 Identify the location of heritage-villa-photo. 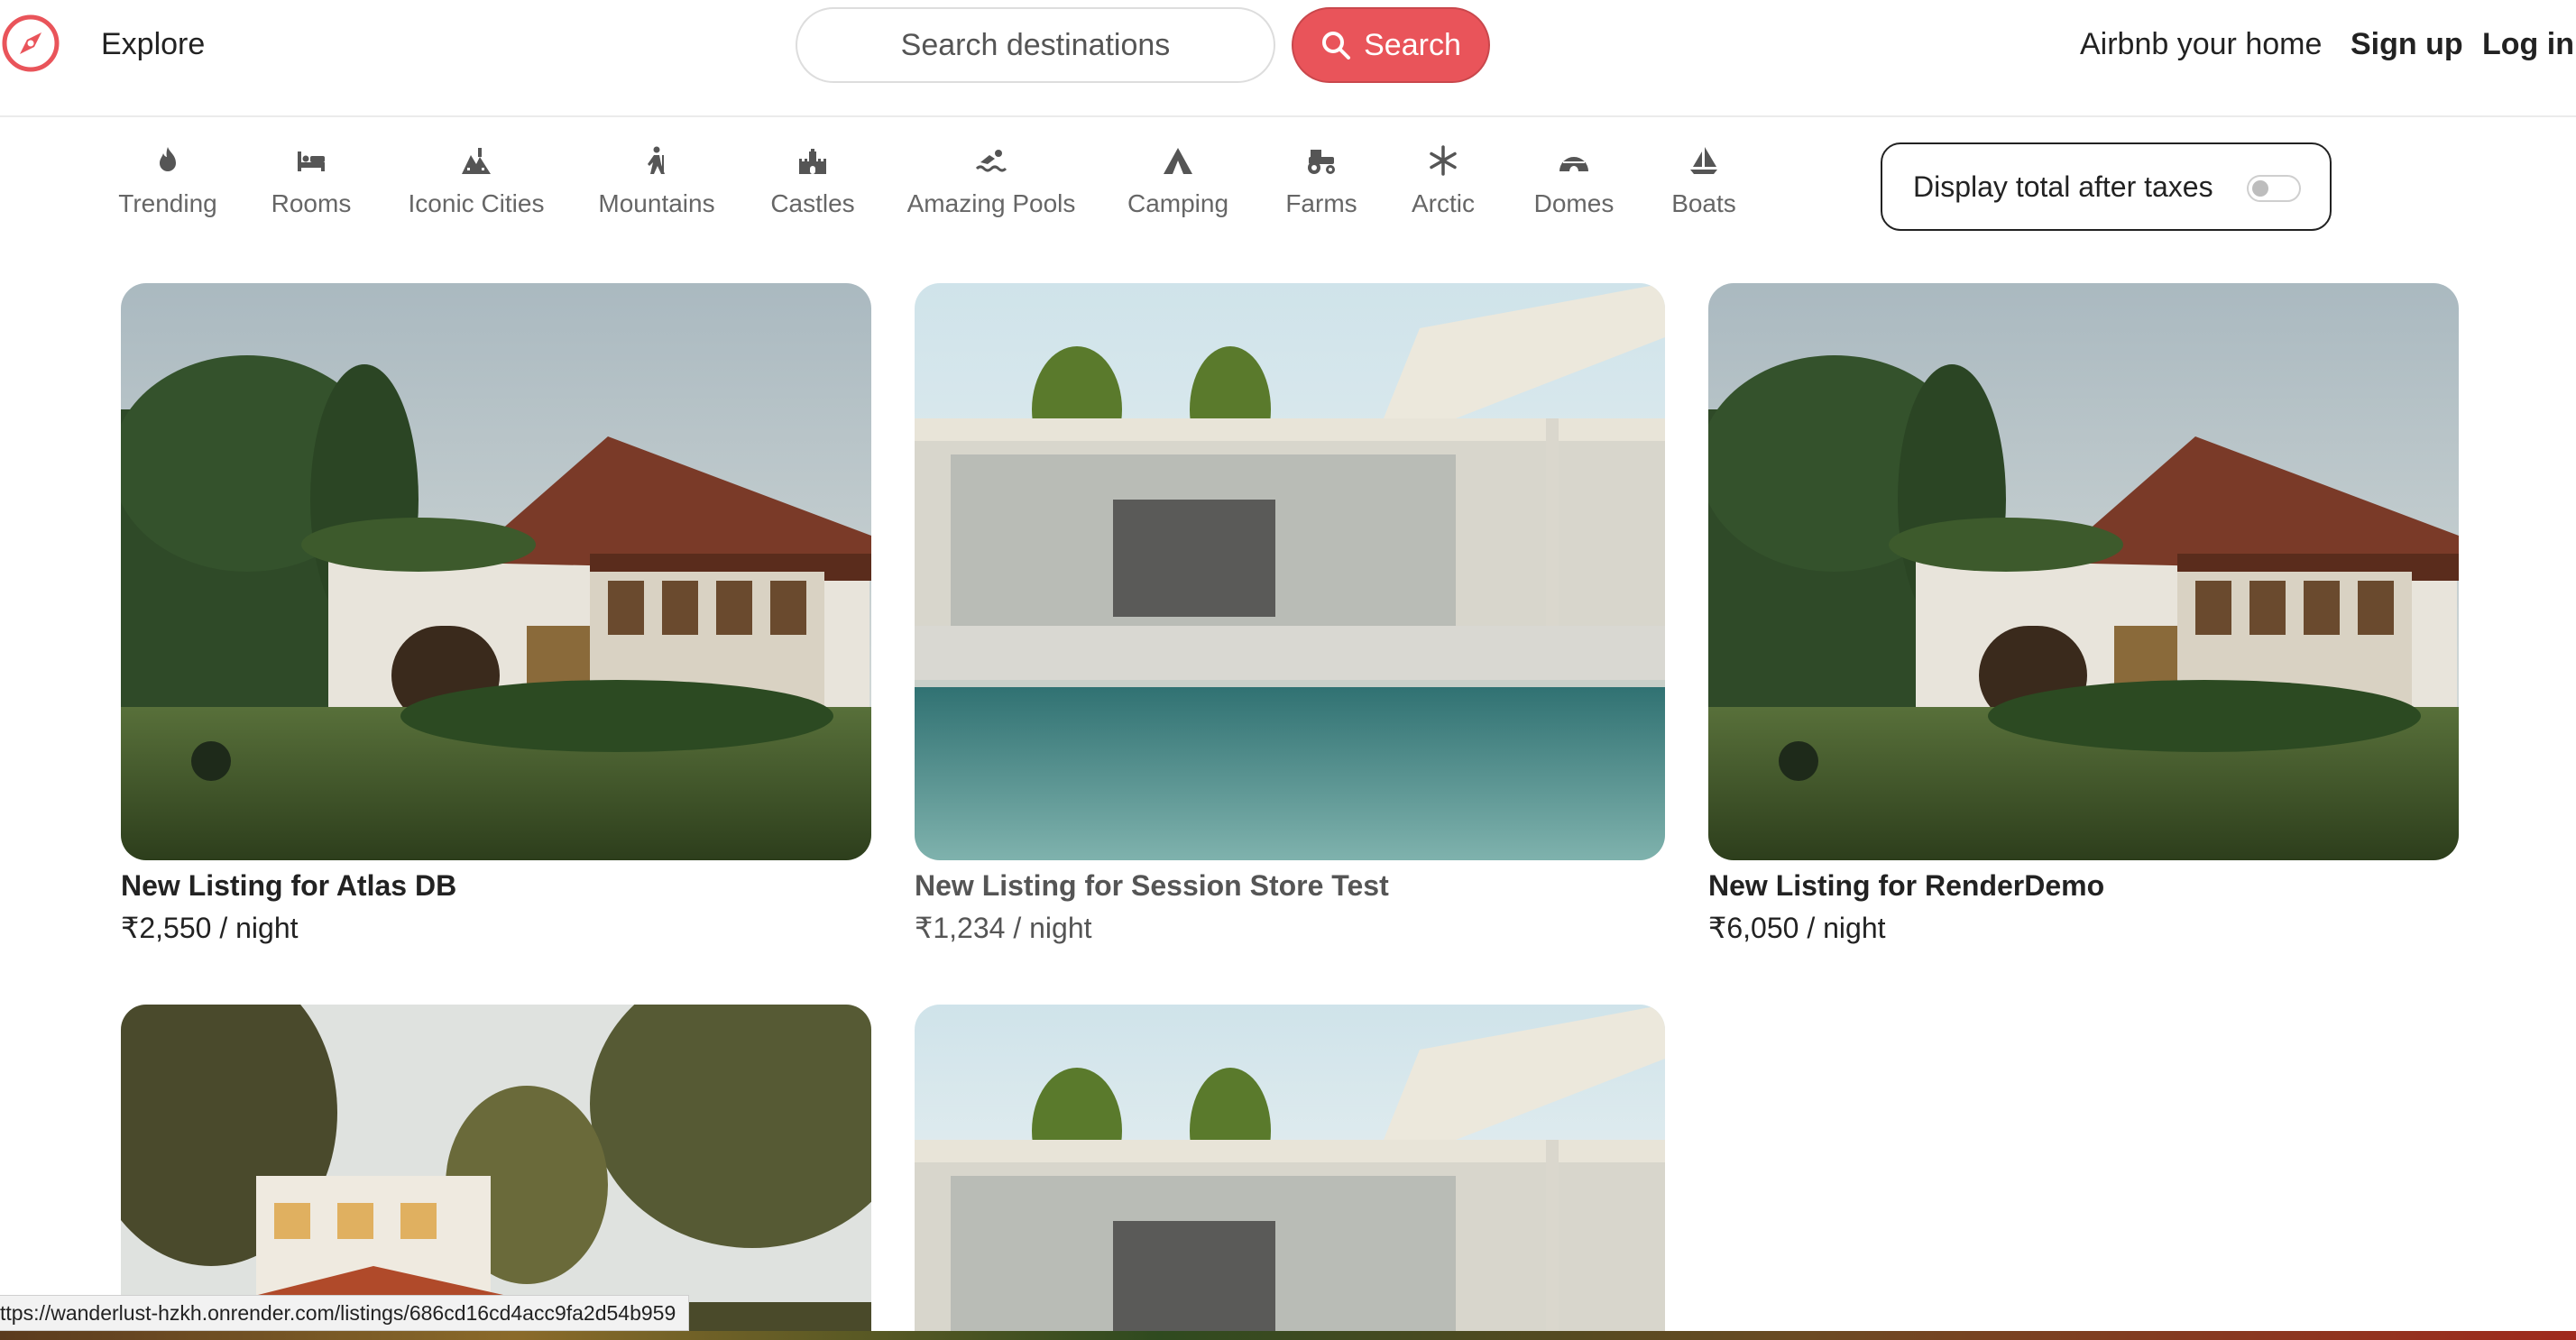
(496, 1172).